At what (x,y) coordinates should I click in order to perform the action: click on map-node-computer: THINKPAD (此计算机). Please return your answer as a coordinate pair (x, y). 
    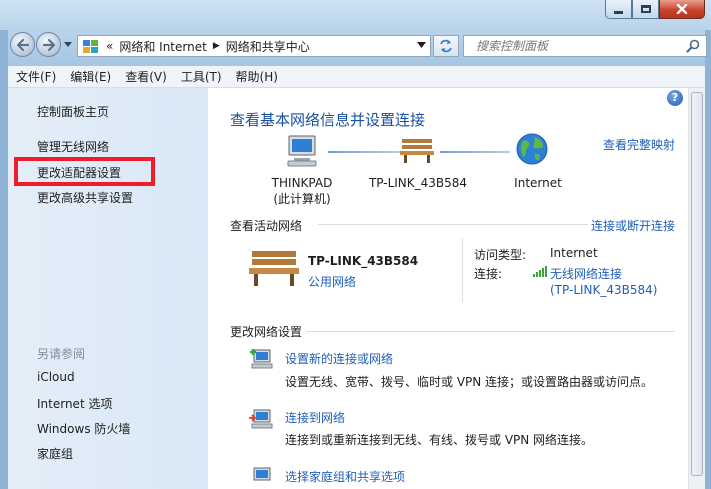
    Looking at the image, I should click on (302, 191).